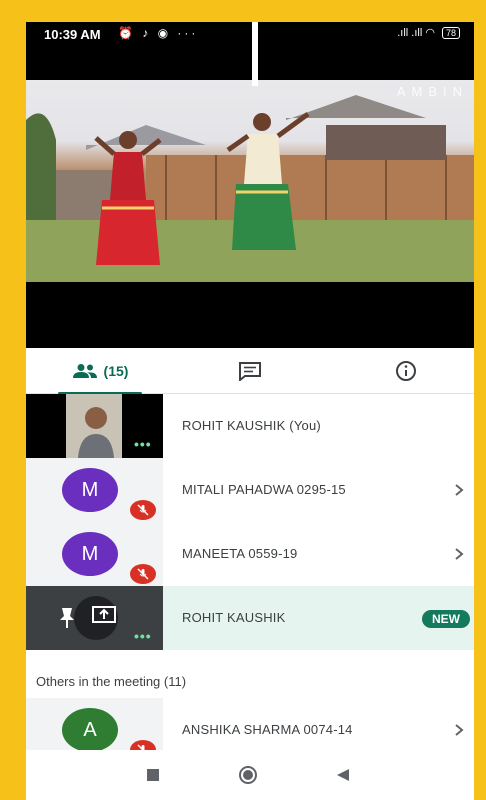 The image size is (486, 800). Describe the element at coordinates (450, 33) in the screenshot. I see `battery-icon: 78` at that location.